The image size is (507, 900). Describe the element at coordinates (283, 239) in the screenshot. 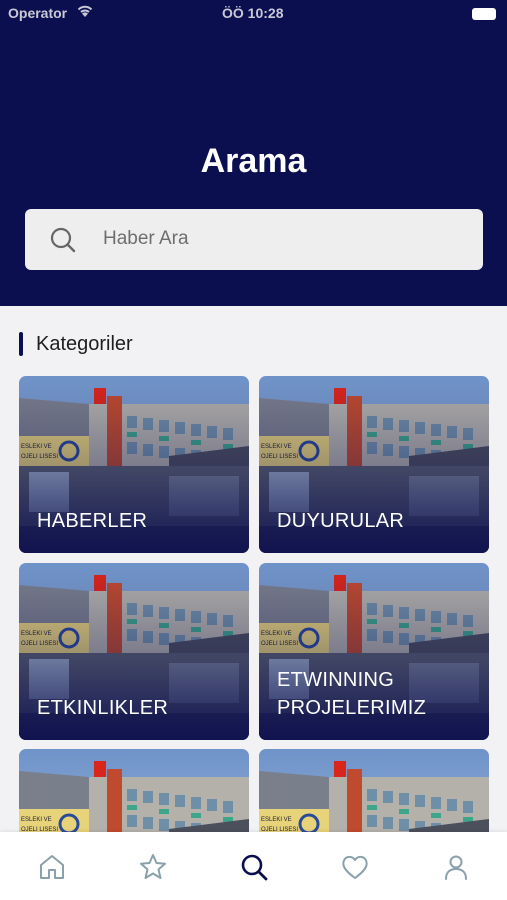

I see `search-input` at that location.